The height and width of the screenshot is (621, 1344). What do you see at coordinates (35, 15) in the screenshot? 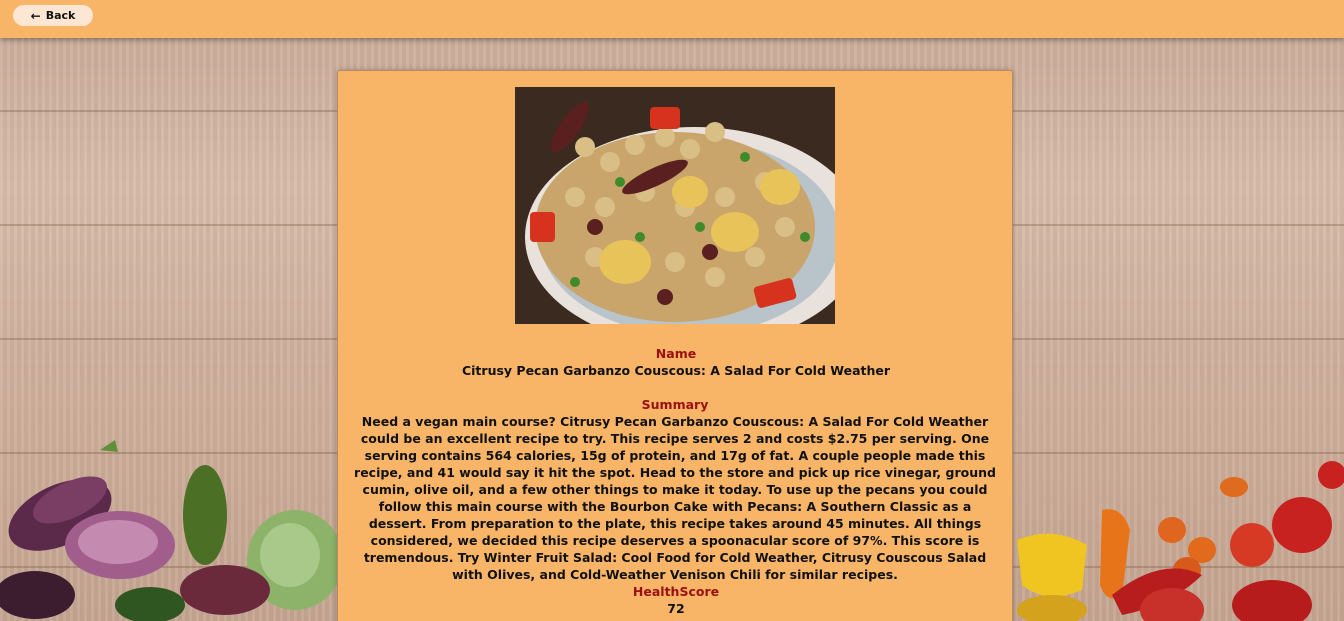
I see `arrow-left-icon: ←` at bounding box center [35, 15].